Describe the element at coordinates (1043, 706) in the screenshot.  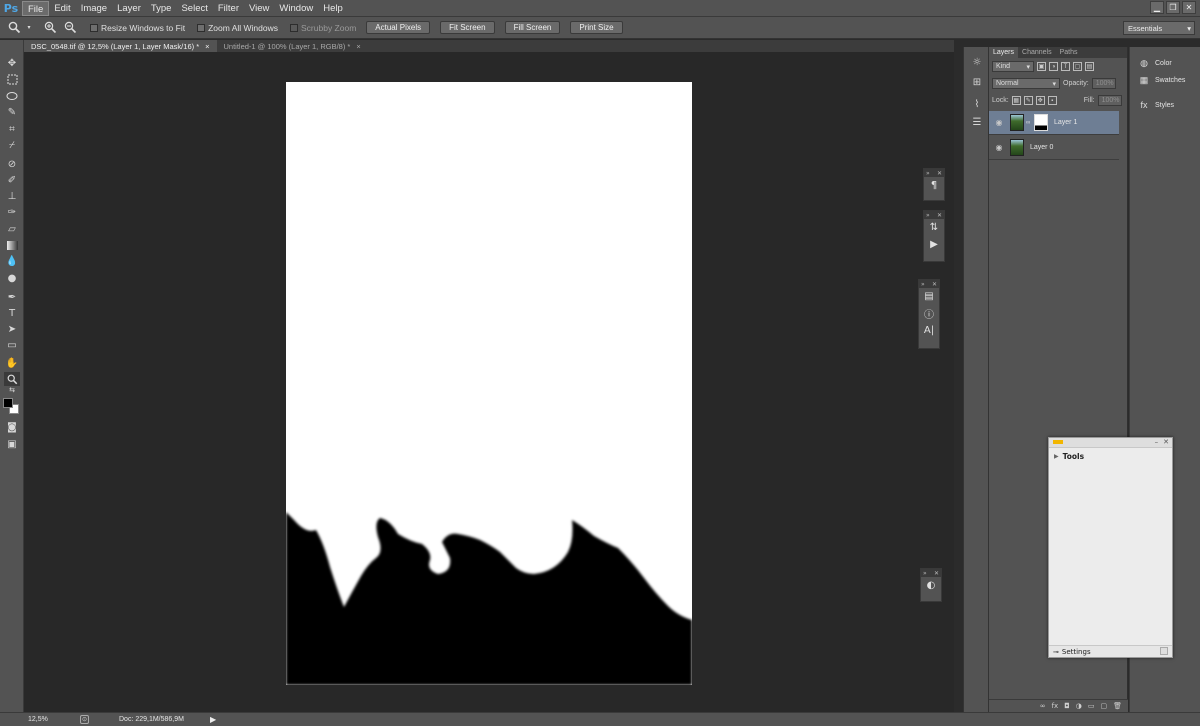
I see `link-layers-icon: ∞` at that location.